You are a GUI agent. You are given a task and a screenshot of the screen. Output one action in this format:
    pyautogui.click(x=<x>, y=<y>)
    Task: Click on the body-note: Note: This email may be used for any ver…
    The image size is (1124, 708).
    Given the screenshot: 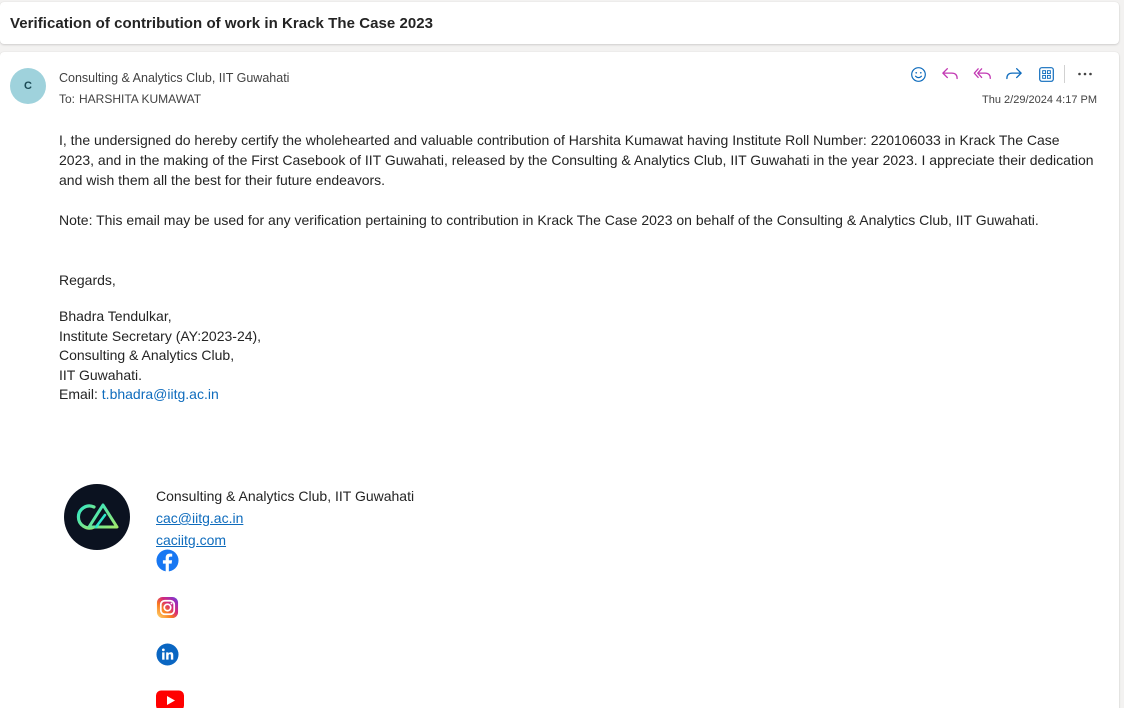 What is the action you would take?
    pyautogui.click(x=549, y=220)
    